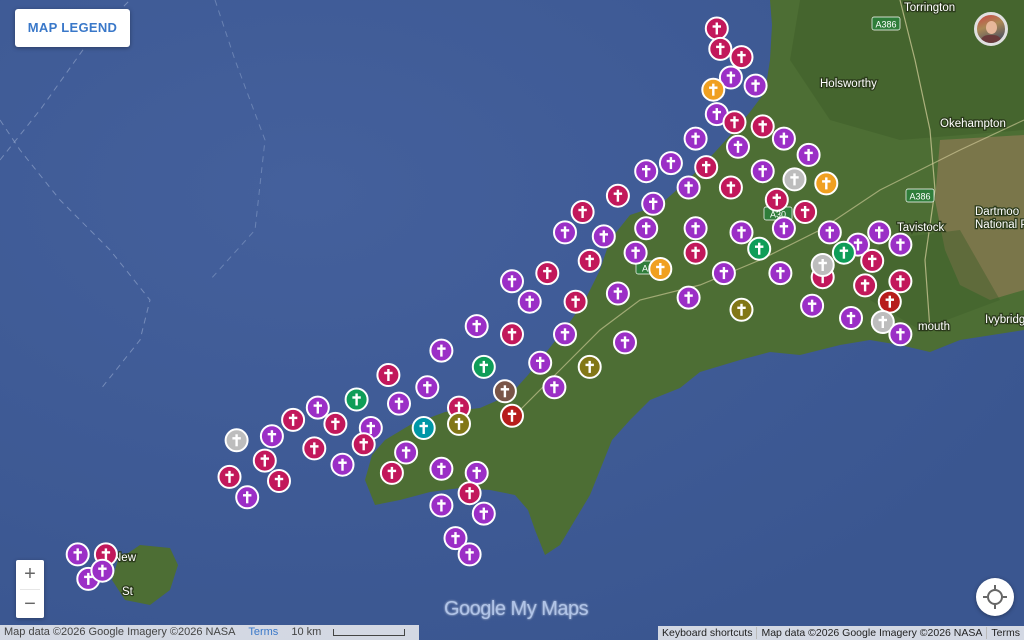 Image resolution: width=1024 pixels, height=640 pixels. What do you see at coordinates (1005, 633) in the screenshot?
I see `terms-link-right: Terms` at bounding box center [1005, 633].